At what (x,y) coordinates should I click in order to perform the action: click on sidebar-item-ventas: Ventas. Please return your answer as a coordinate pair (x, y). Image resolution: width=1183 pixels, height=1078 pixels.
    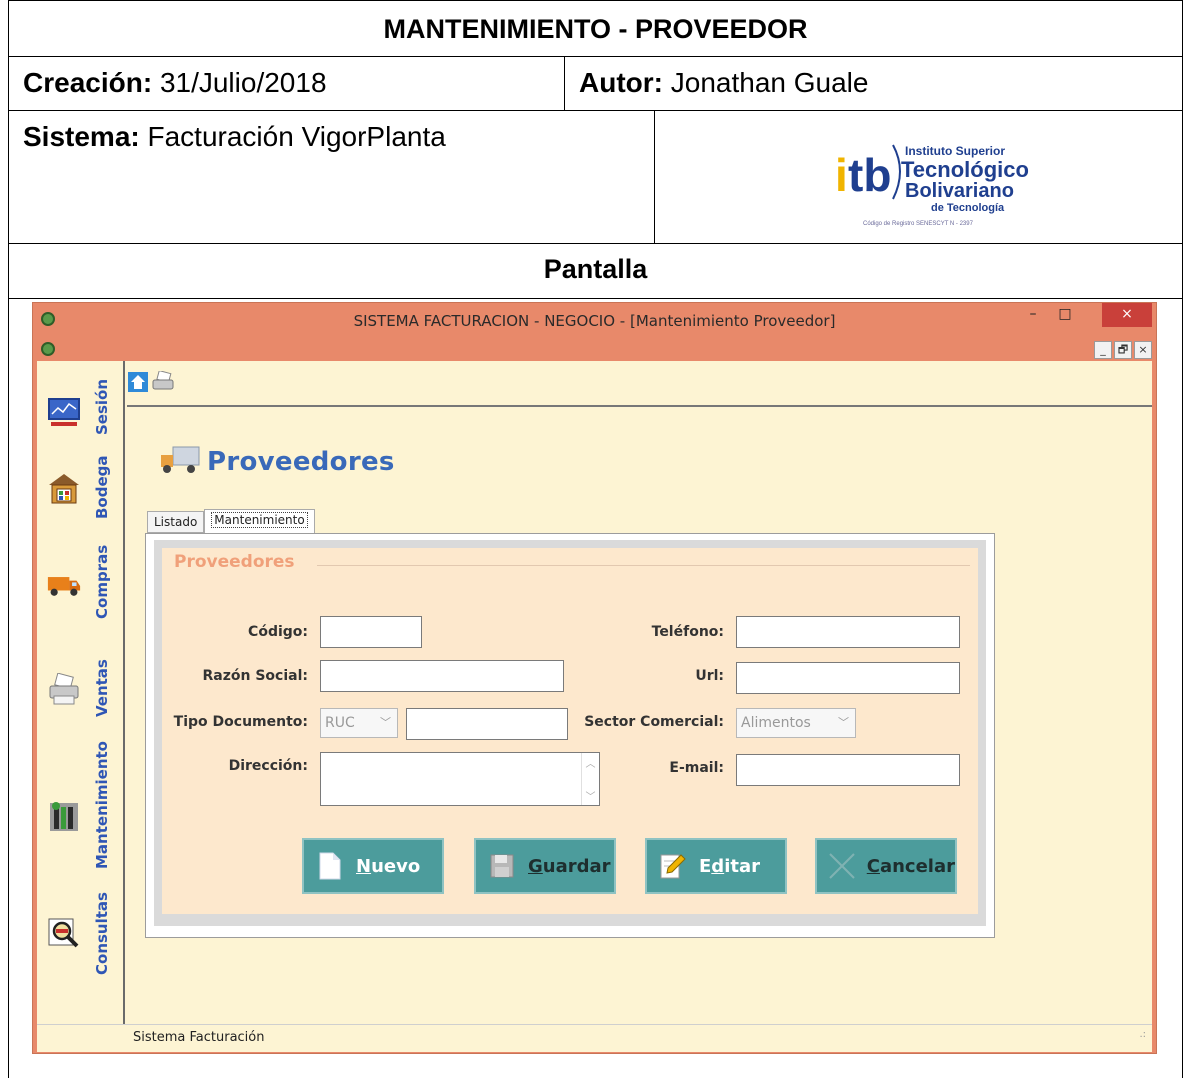
    Looking at the image, I should click on (81, 680).